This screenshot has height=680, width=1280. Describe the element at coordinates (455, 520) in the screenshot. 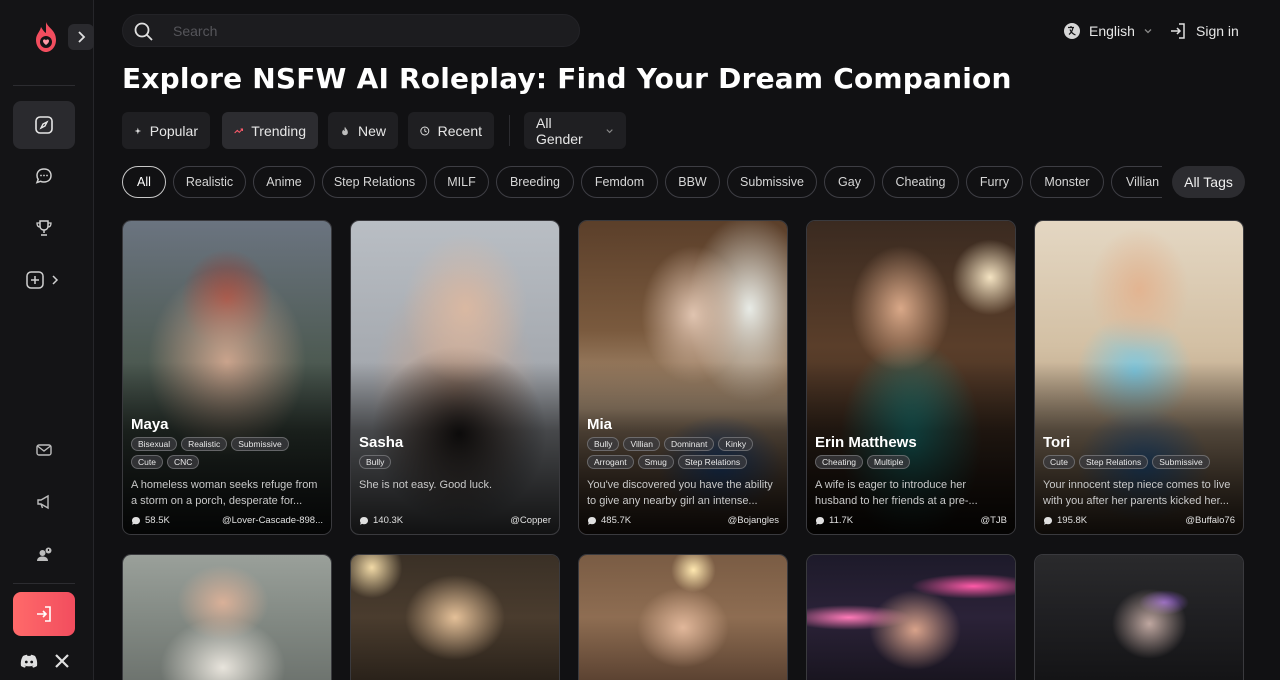

I see `card-meta: 140.3K @Copper` at that location.